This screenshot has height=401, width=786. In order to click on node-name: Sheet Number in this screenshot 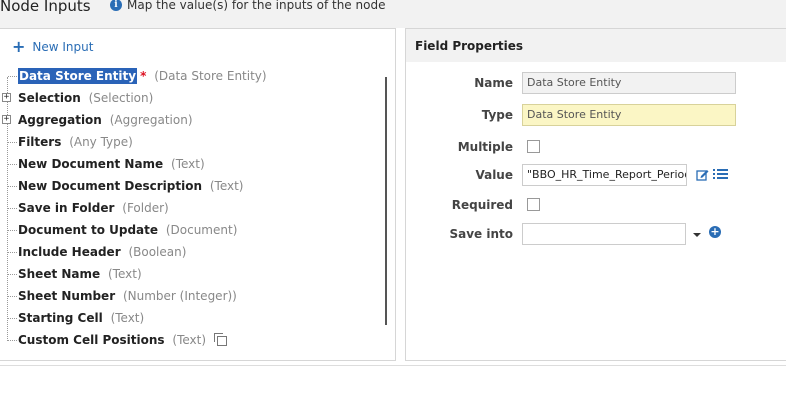, I will do `click(67, 296)`.